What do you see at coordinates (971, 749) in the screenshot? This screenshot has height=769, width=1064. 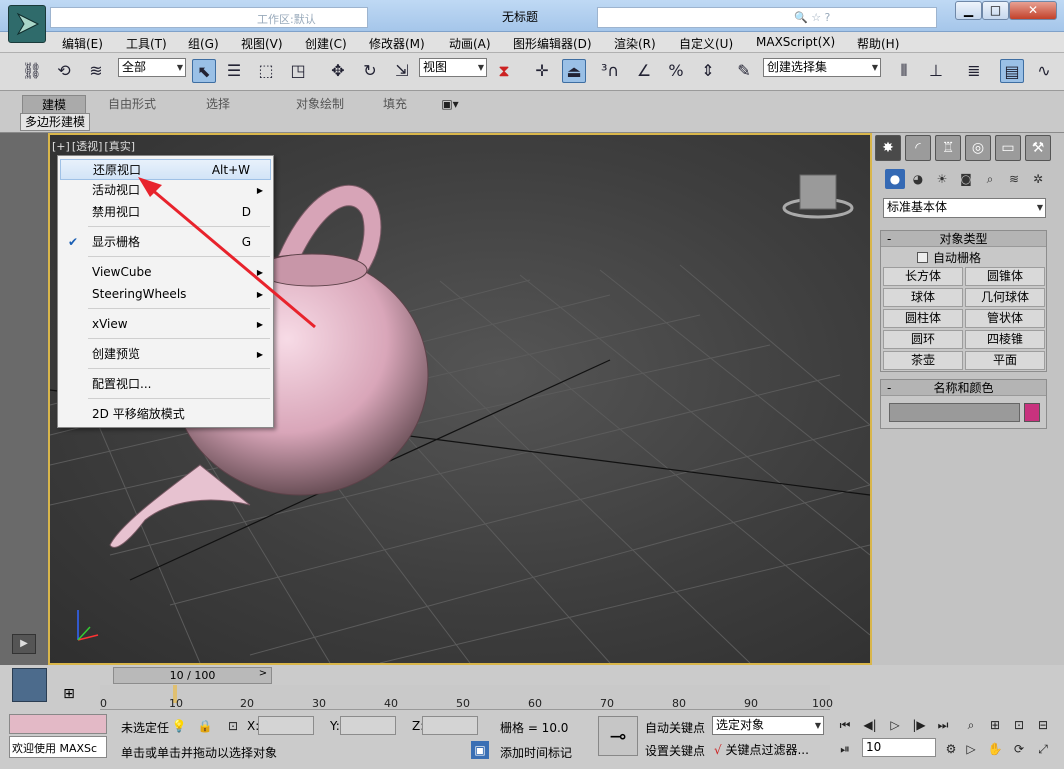 I see `field-of-view-icon: ▷` at bounding box center [971, 749].